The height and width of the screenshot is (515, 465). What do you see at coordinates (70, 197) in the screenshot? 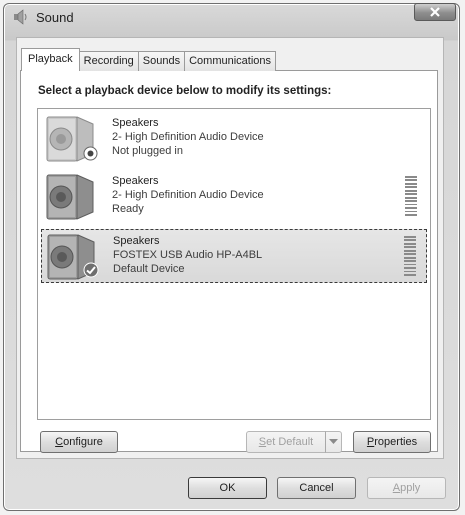
I see `speaker-icon` at bounding box center [70, 197].